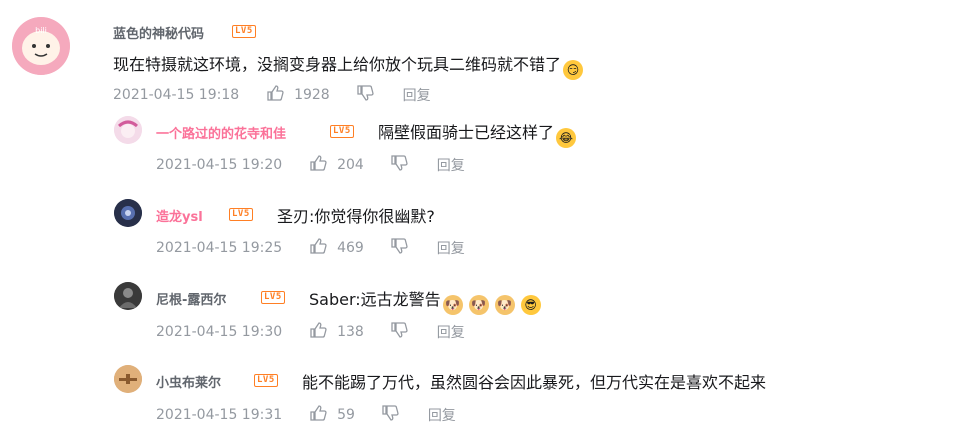  I want to click on timestamp: 2021-04-15 19:25, so click(219, 248).